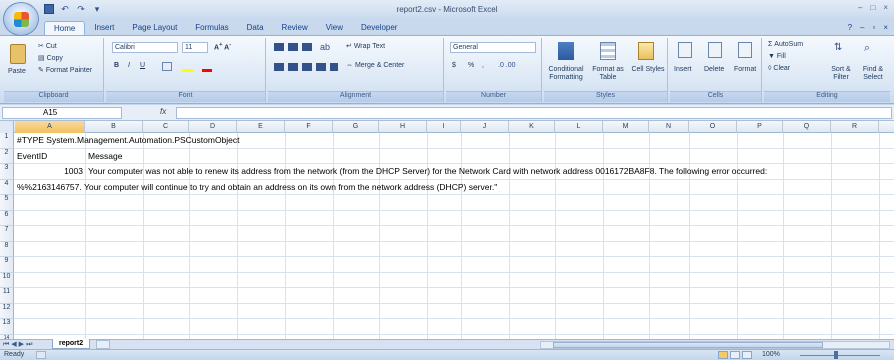 Image resolution: width=894 pixels, height=360 pixels. What do you see at coordinates (841, 50) in the screenshot?
I see `sort-filter-icon: ⇅` at bounding box center [841, 50].